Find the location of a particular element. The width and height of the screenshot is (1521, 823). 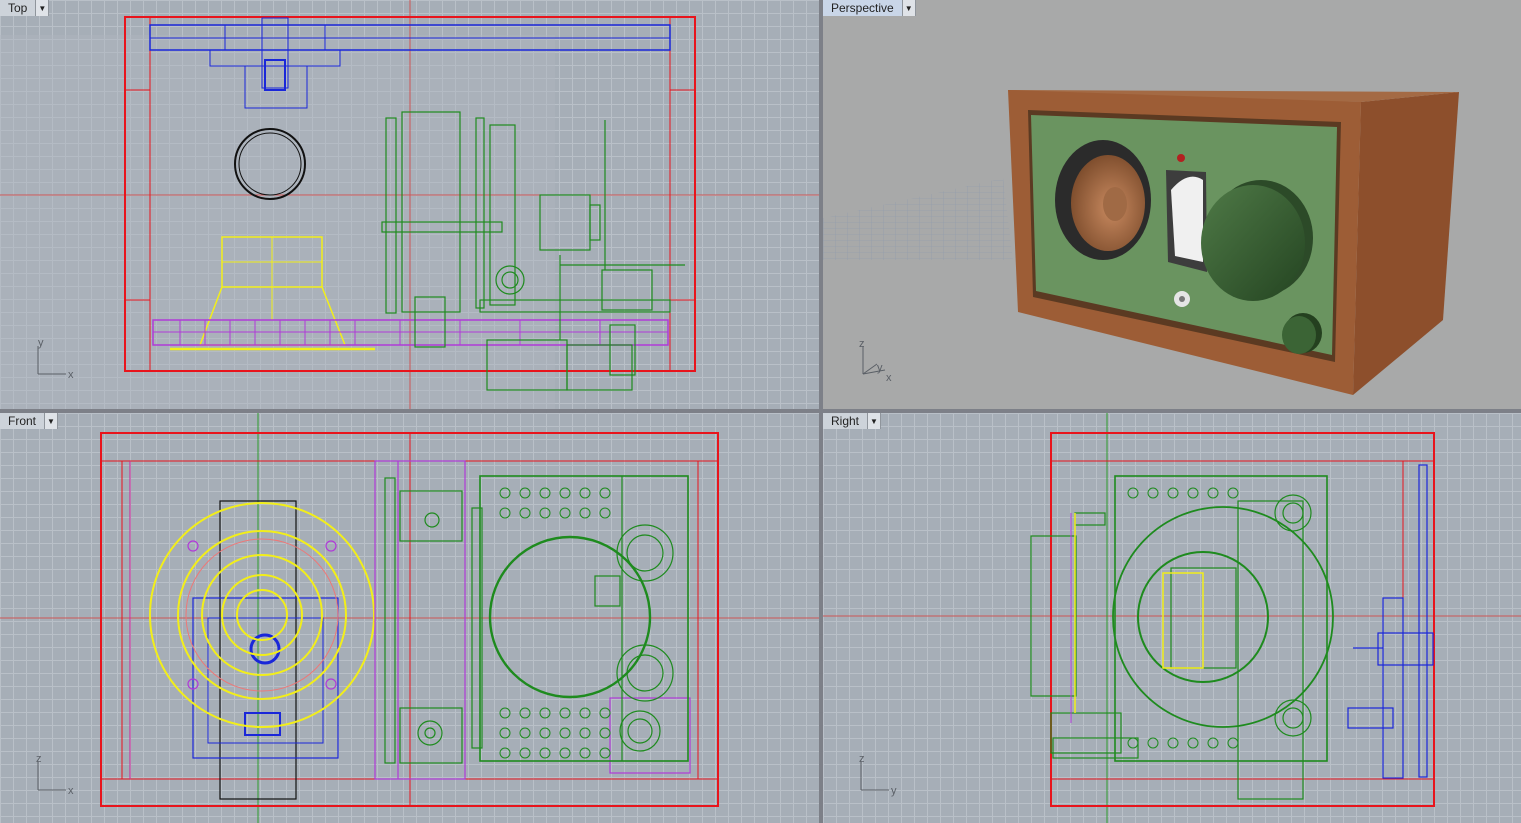

viewport-label-right: Right ▼ is located at coordinates (852, 421).